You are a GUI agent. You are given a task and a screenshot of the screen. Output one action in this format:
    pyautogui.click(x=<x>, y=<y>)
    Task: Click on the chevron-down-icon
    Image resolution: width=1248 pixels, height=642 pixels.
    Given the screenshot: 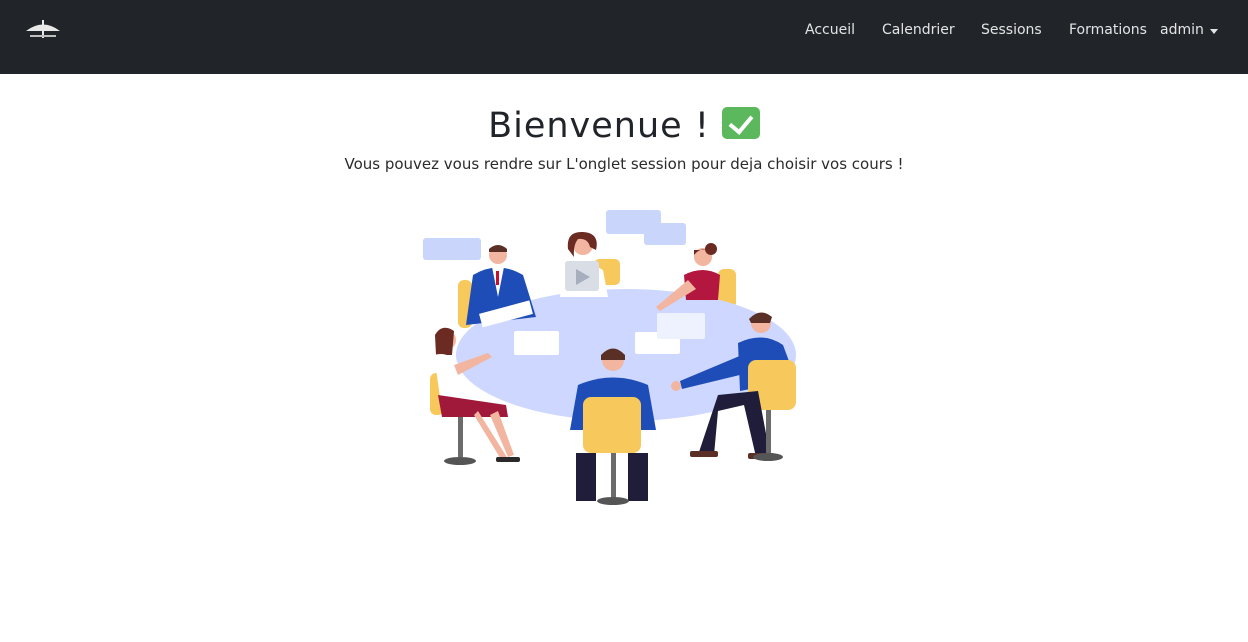 What is the action you would take?
    pyautogui.click(x=1214, y=31)
    